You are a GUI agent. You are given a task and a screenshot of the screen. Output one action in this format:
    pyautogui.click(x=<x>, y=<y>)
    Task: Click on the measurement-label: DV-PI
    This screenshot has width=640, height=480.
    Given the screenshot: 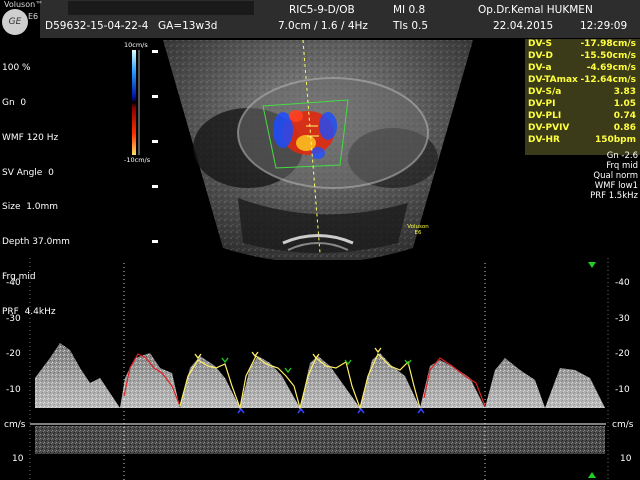 What is the action you would take?
    pyautogui.click(x=542, y=104)
    